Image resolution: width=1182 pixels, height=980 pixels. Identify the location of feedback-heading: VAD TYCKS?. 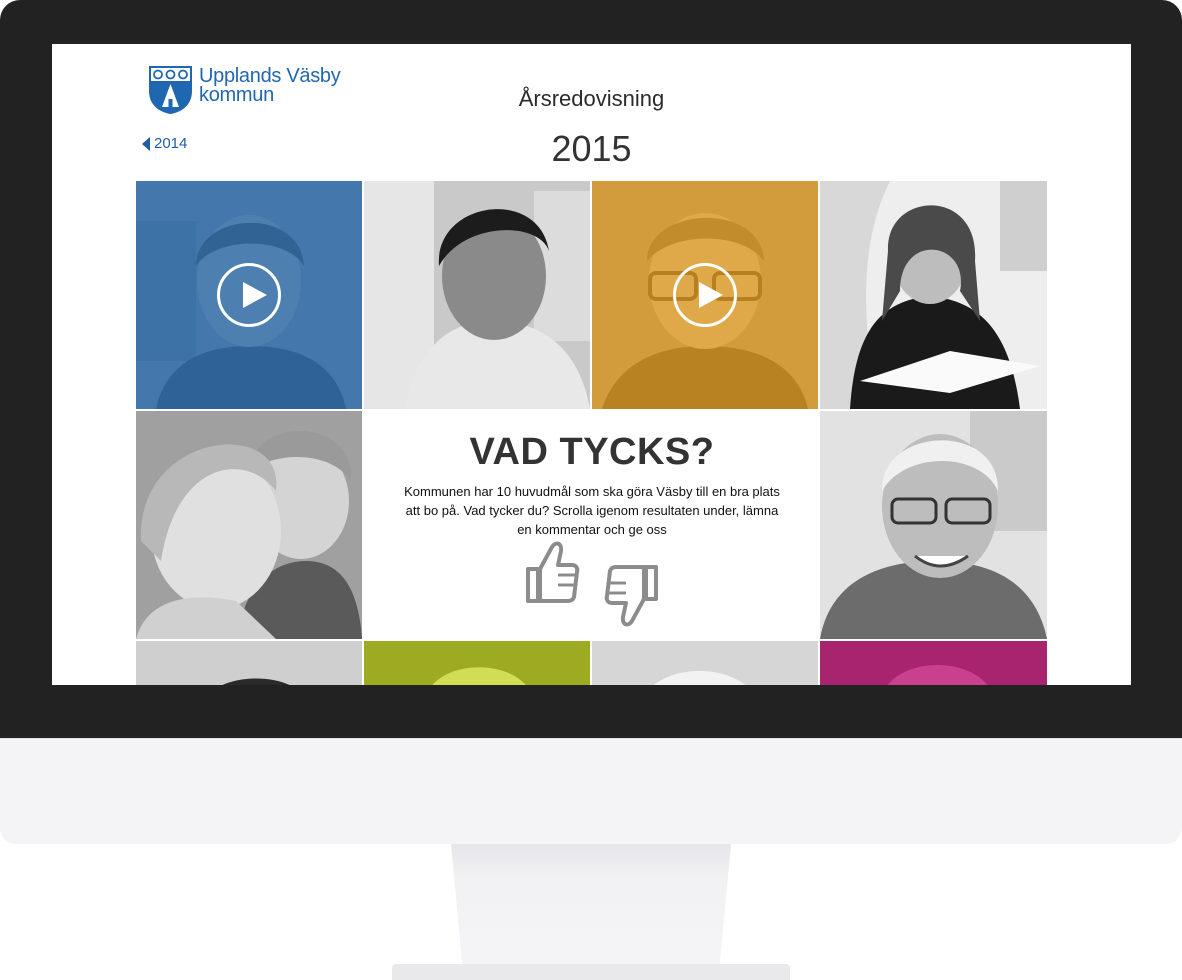
(592, 452).